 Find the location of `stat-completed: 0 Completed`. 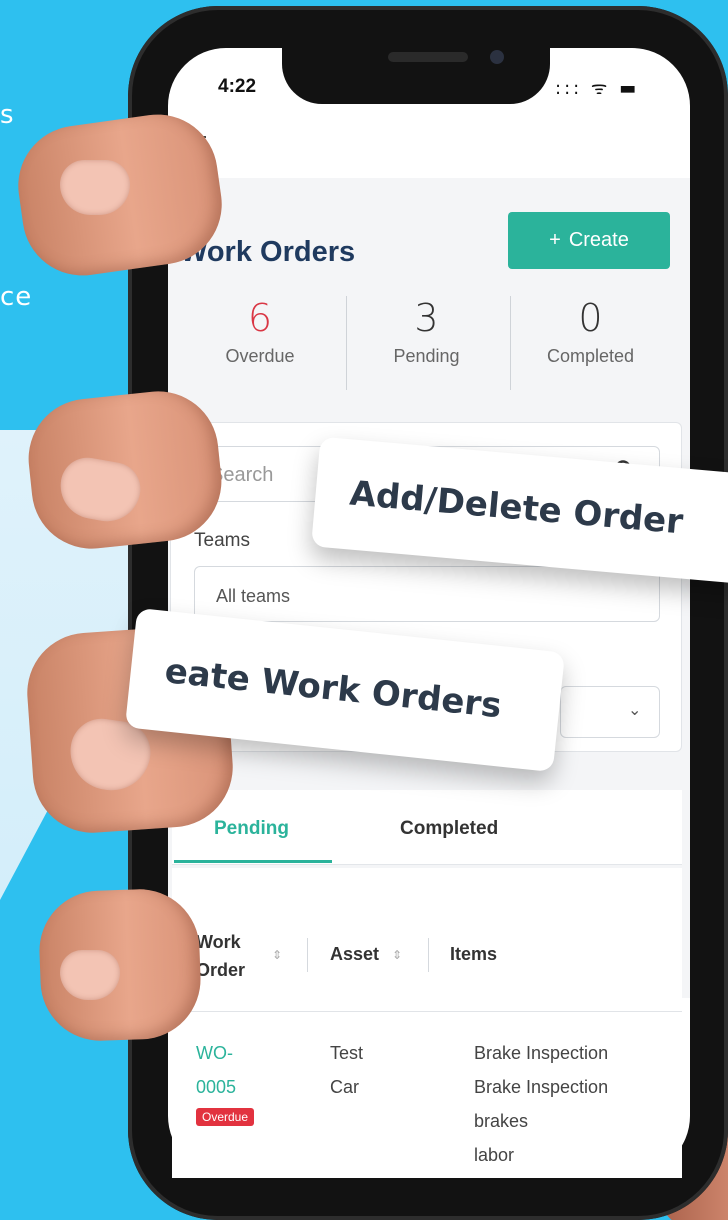

stat-completed: 0 Completed is located at coordinates (590, 343).